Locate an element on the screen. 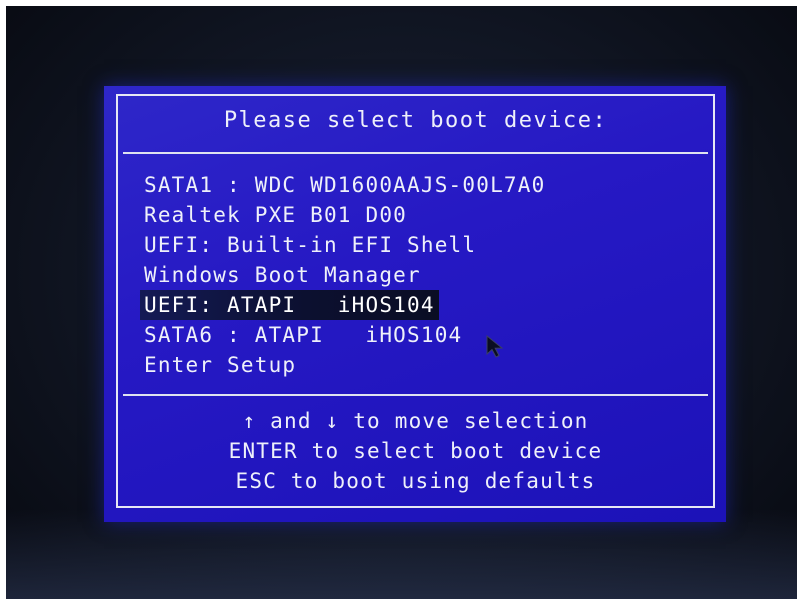  boot-device-label: Enter Setup is located at coordinates (220, 365).